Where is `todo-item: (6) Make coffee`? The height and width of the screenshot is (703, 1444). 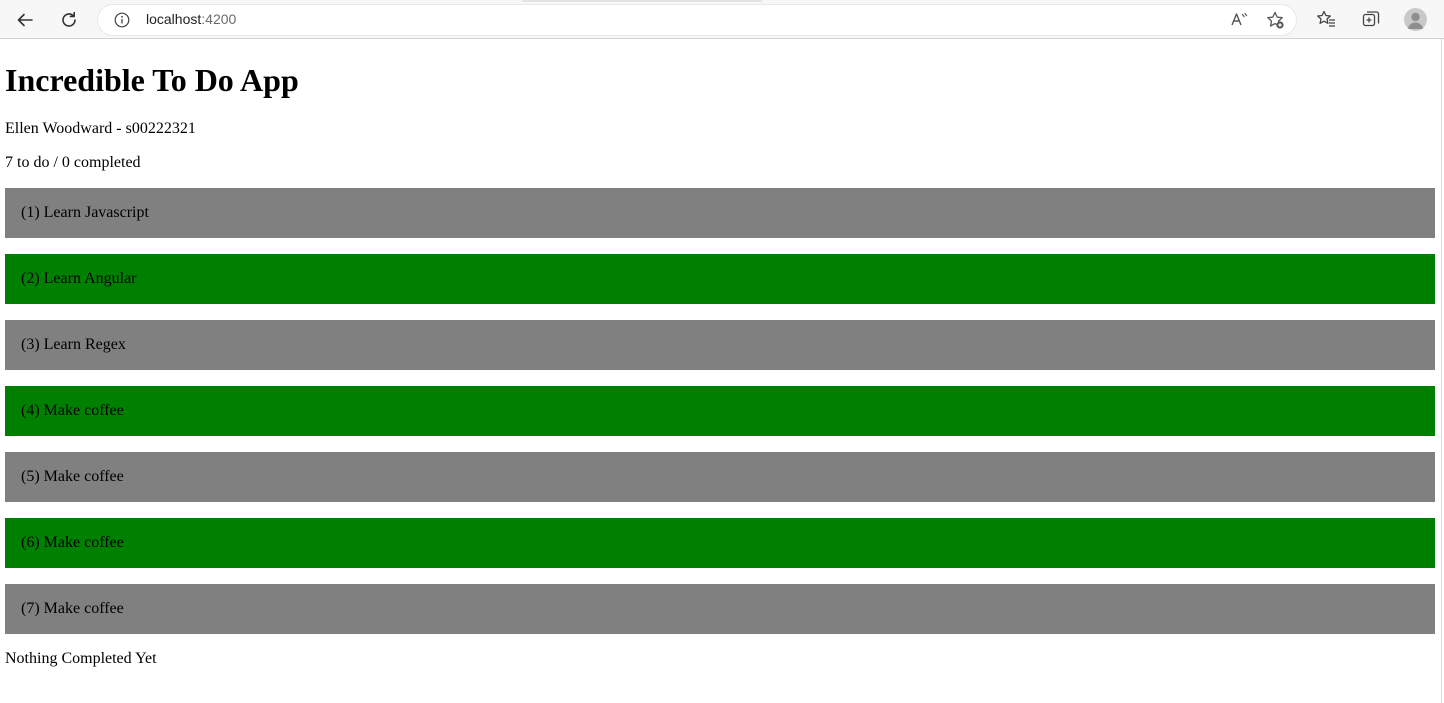
todo-item: (6) Make coffee is located at coordinates (720, 543).